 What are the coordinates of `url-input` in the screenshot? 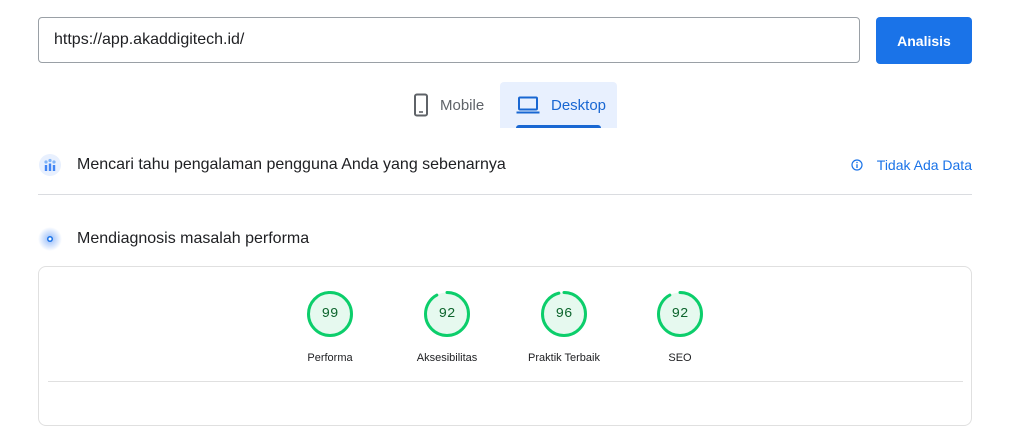 It's located at (449, 40).